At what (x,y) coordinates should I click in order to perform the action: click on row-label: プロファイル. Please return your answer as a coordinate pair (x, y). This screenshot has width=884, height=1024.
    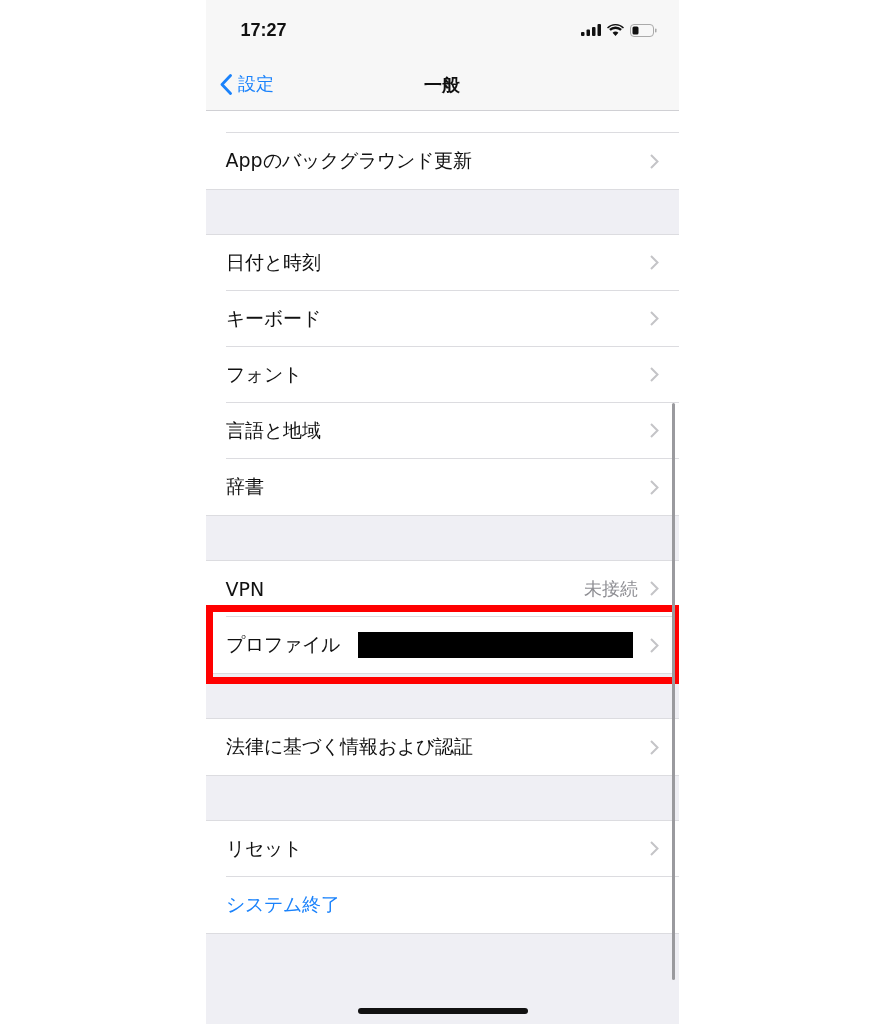
    Looking at the image, I should click on (282, 644).